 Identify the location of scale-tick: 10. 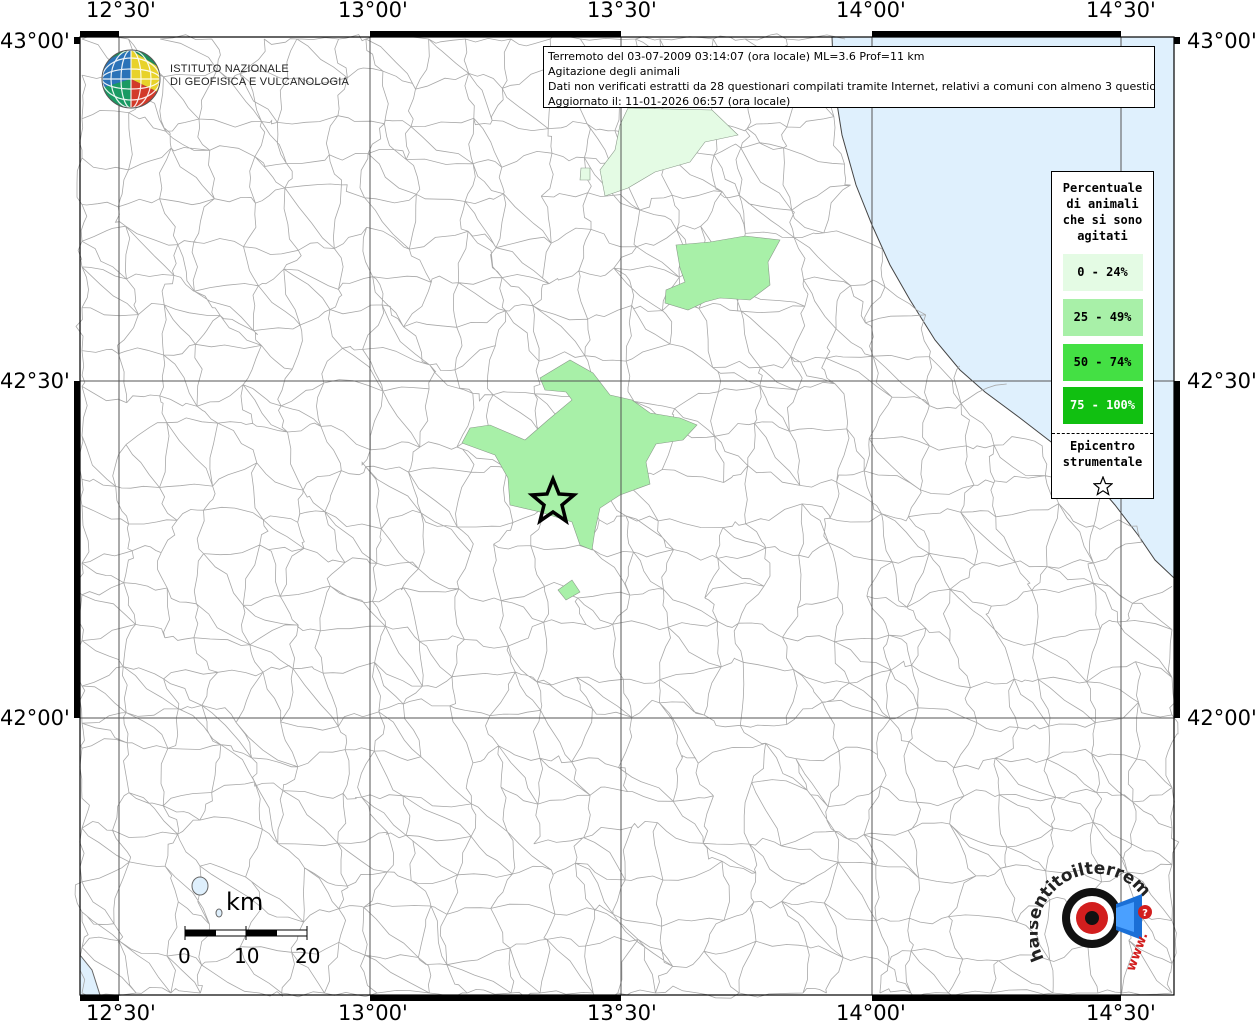
(247, 956).